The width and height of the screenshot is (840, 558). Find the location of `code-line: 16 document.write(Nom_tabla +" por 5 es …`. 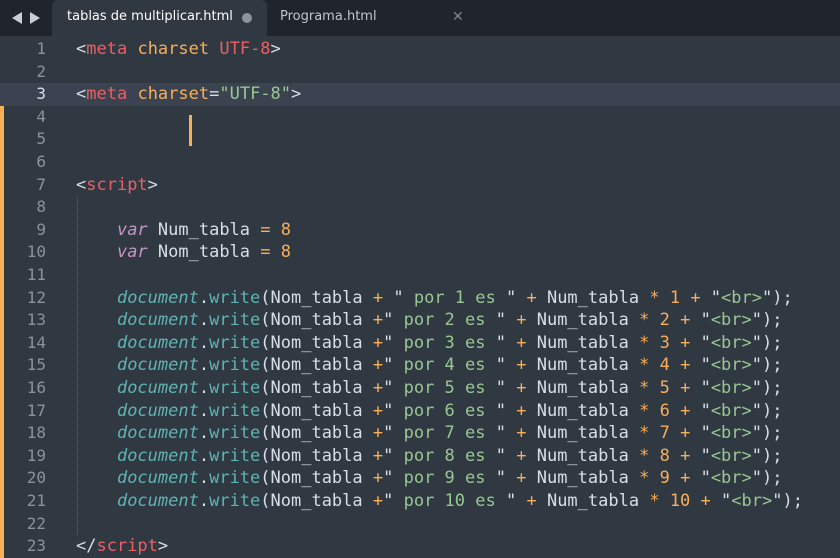

code-line: 16 document.write(Nom_tabla +" por 5 es … is located at coordinates (420, 388).